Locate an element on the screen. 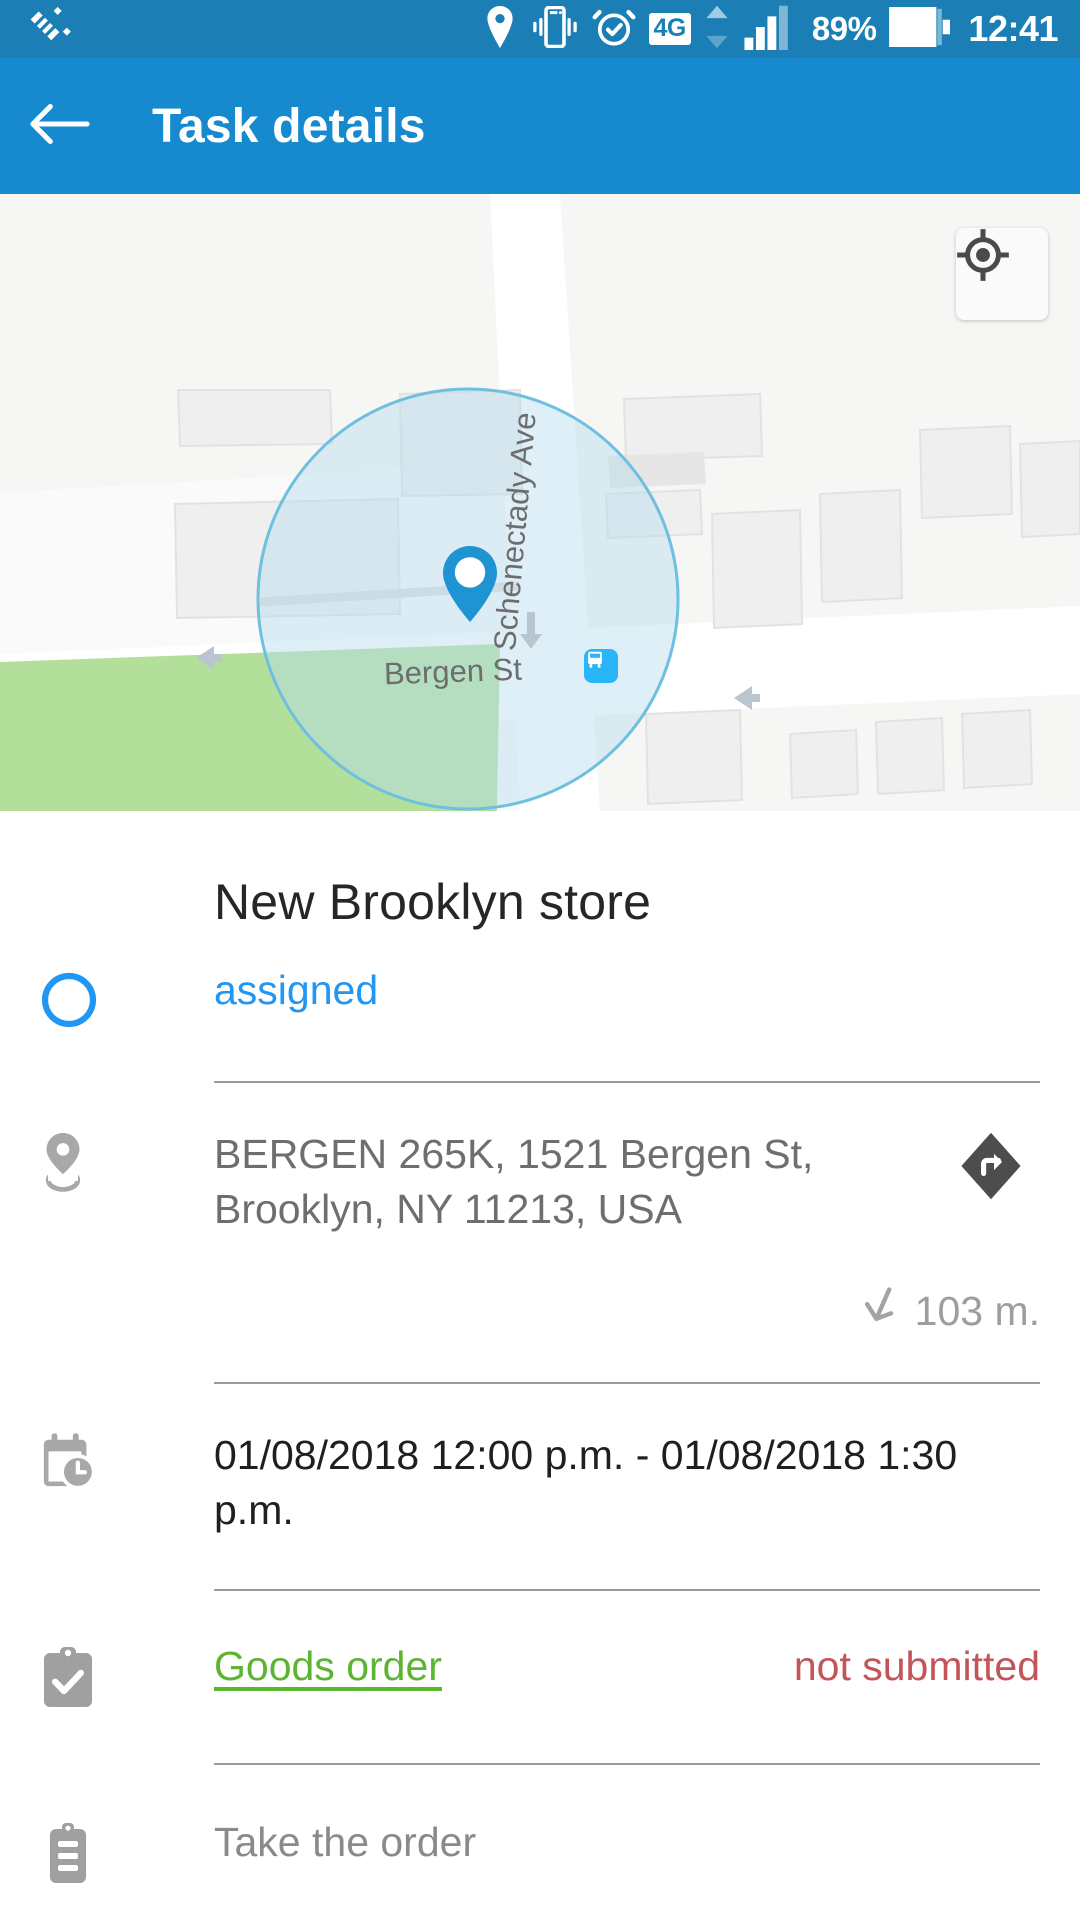 This screenshot has width=1080, height=1920. status-label: assigned is located at coordinates (296, 990).